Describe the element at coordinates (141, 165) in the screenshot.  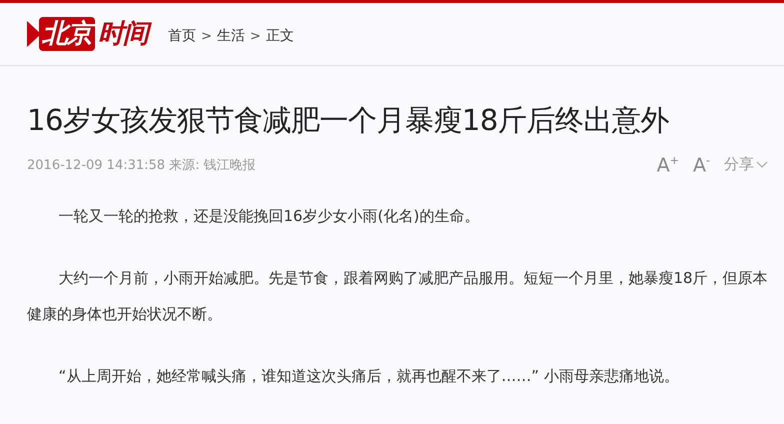
I see `article-meta: 2016-12-09 14:31:58 来源: 钱江晚报` at that location.